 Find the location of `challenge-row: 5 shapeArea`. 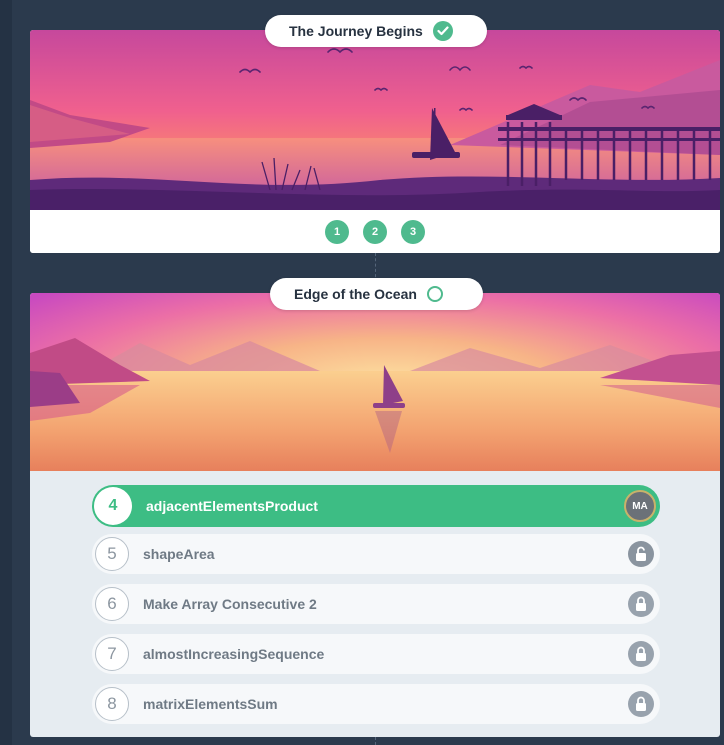

challenge-row: 5 shapeArea is located at coordinates (376, 554).